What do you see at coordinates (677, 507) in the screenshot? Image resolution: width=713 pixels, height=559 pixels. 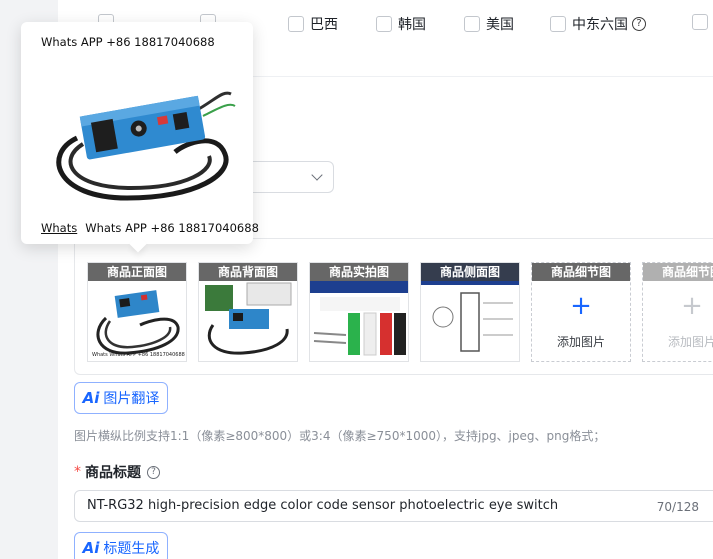 I see `char-counter: 70/128` at bounding box center [677, 507].